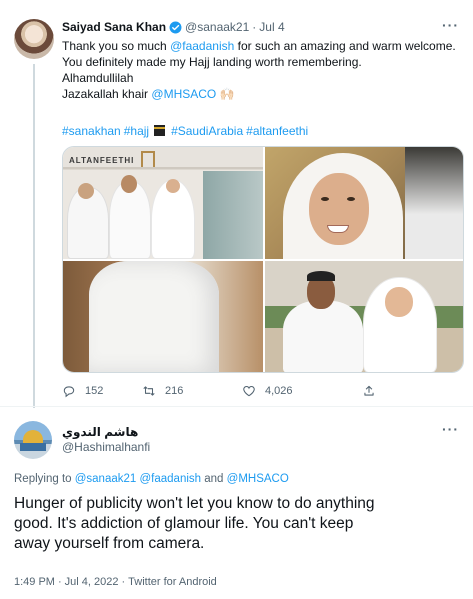 The height and width of the screenshot is (599, 473). What do you see at coordinates (233, 215) in the screenshot?
I see `store-window` at bounding box center [233, 215].